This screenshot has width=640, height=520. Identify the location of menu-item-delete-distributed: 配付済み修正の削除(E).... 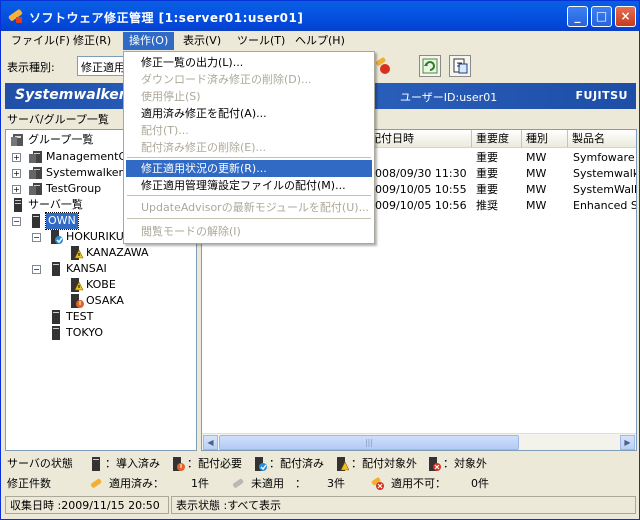
(249, 147).